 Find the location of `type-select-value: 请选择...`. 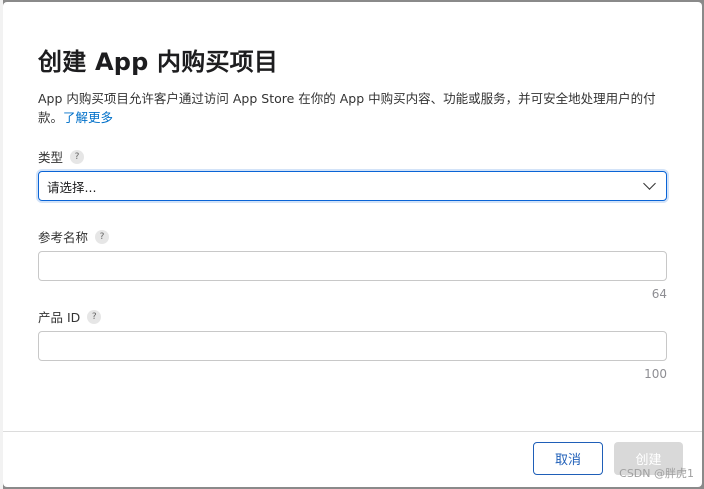

type-select-value: 请选择... is located at coordinates (72, 187).